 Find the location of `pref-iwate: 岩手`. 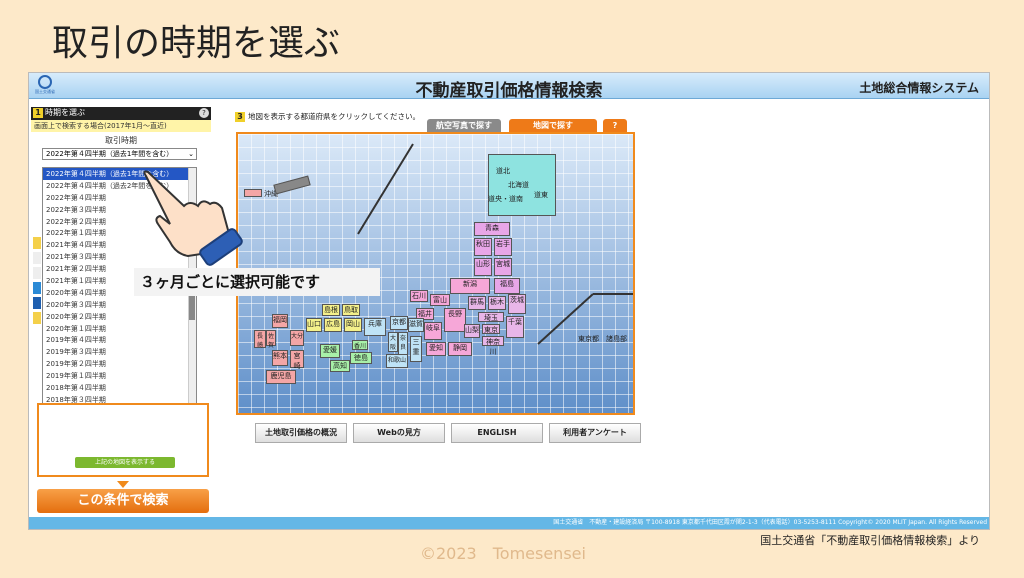

pref-iwate: 岩手 is located at coordinates (503, 247).